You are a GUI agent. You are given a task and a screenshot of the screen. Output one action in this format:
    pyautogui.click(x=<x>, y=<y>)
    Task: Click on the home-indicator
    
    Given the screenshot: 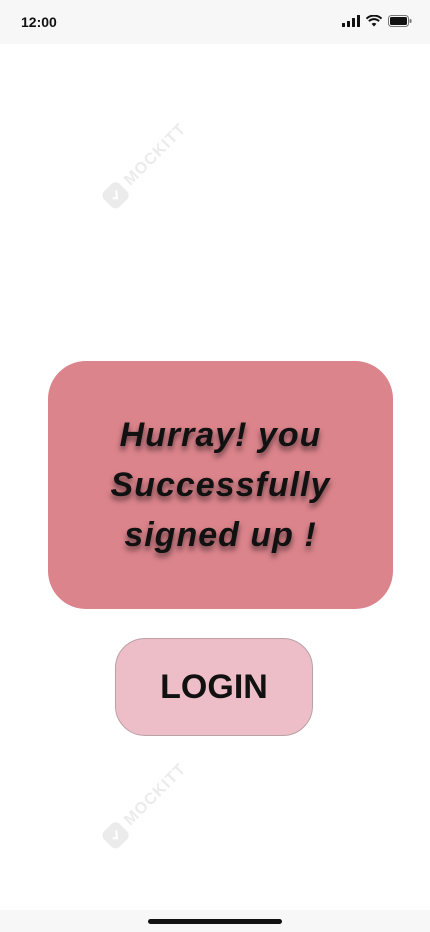 What is the action you would take?
    pyautogui.click(x=215, y=921)
    